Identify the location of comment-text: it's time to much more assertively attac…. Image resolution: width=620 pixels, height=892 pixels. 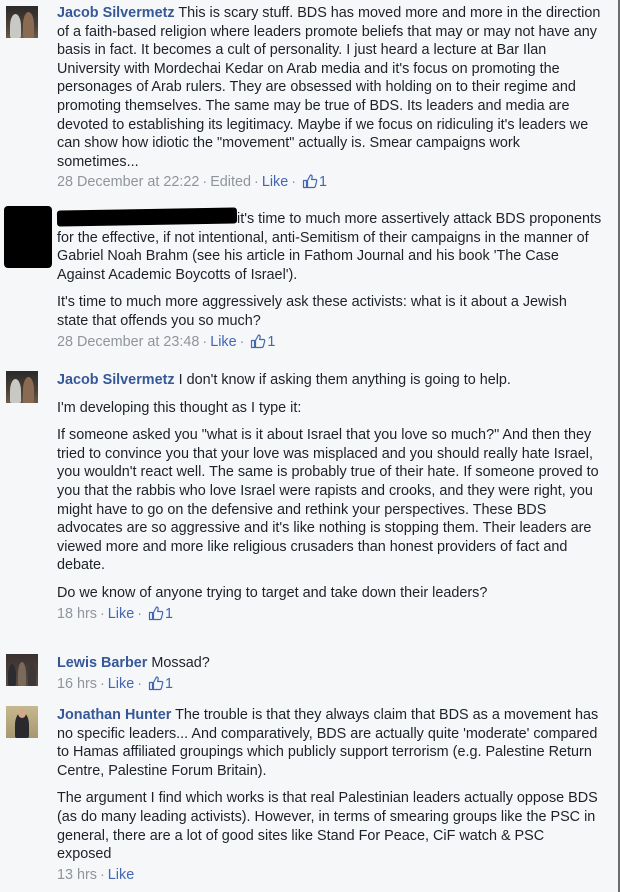
(329, 247).